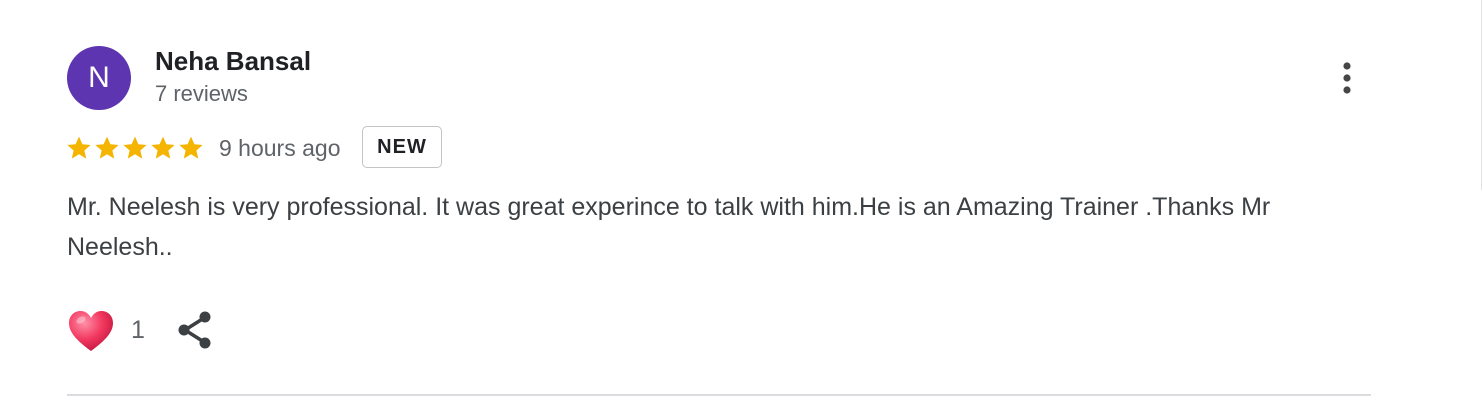 The width and height of the screenshot is (1483, 406). Describe the element at coordinates (402, 147) in the screenshot. I see `new-badge: NEW` at that location.